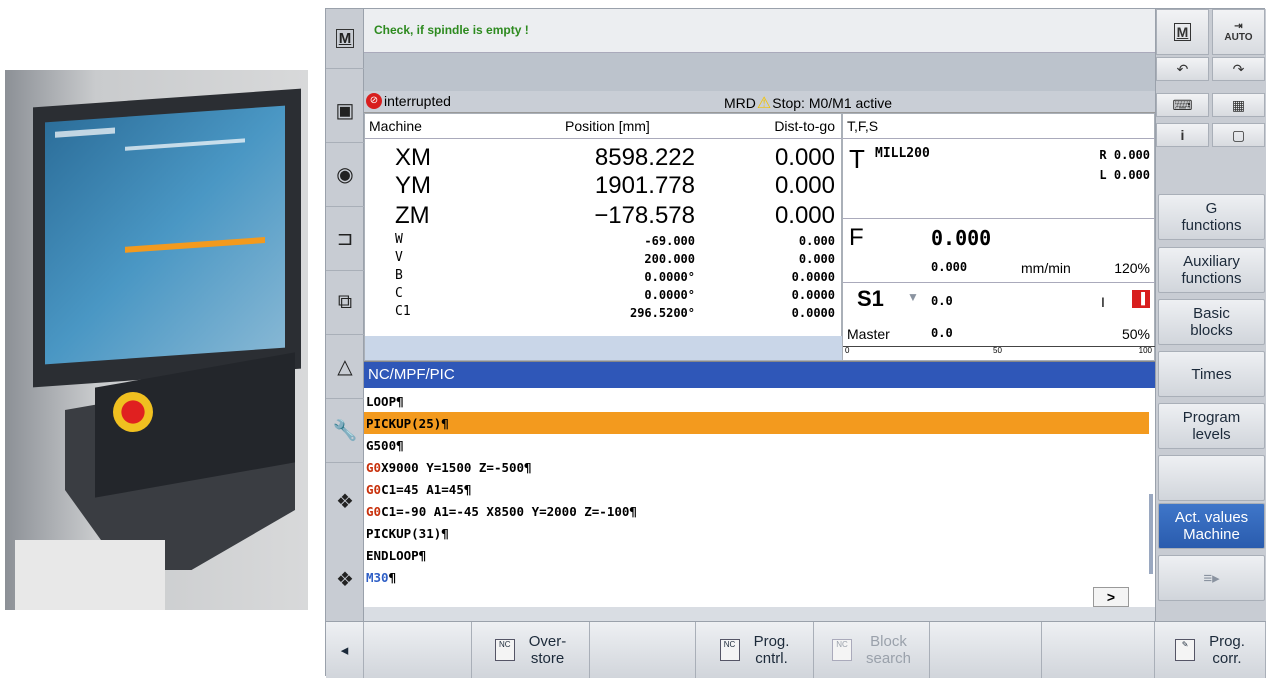 The width and height of the screenshot is (1271, 678). Describe the element at coordinates (345, 111) in the screenshot. I see `mdi-icon: ▣` at that location.